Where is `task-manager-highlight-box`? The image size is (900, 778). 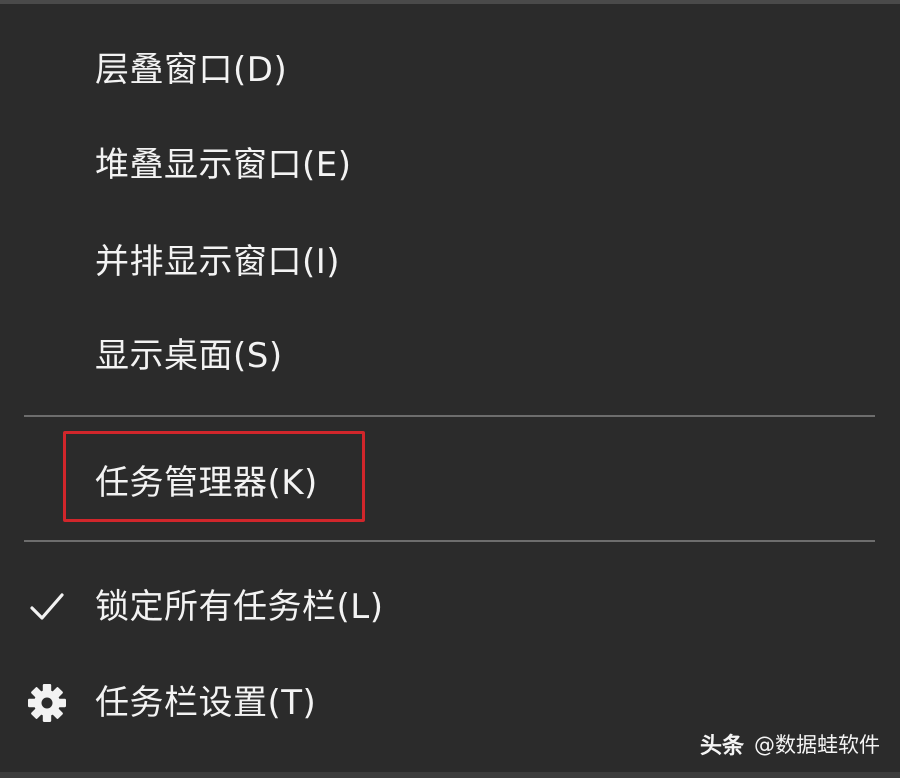
task-manager-highlight-box is located at coordinates (214, 476).